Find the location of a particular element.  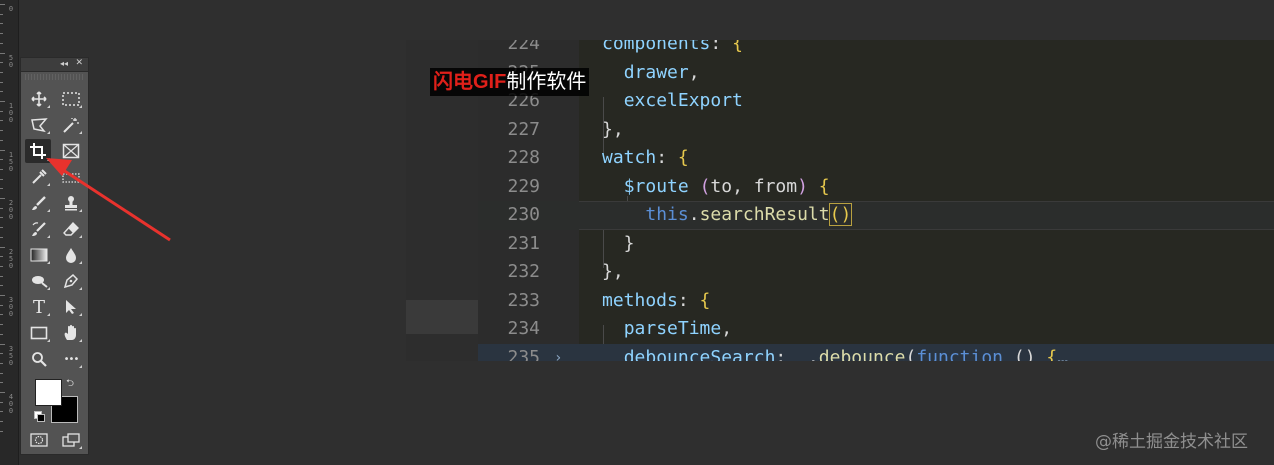

annotation-arrow is located at coordinates (108, 200).